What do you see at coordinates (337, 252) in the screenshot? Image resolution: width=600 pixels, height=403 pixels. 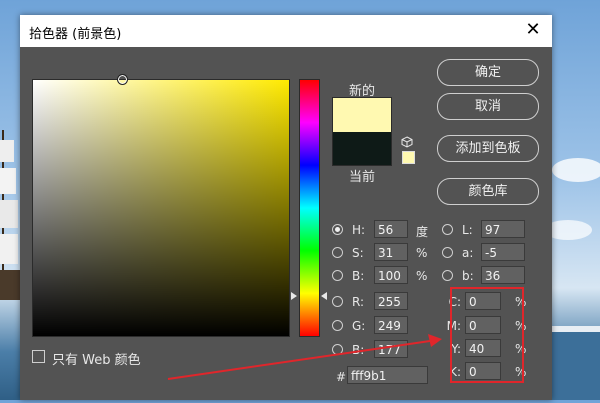 I see `radio-s` at bounding box center [337, 252].